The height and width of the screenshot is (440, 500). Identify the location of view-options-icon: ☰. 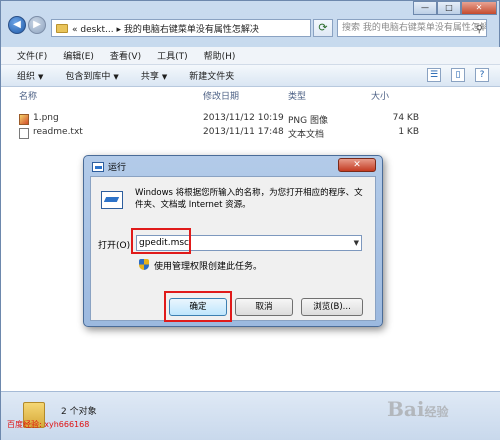
(434, 75).